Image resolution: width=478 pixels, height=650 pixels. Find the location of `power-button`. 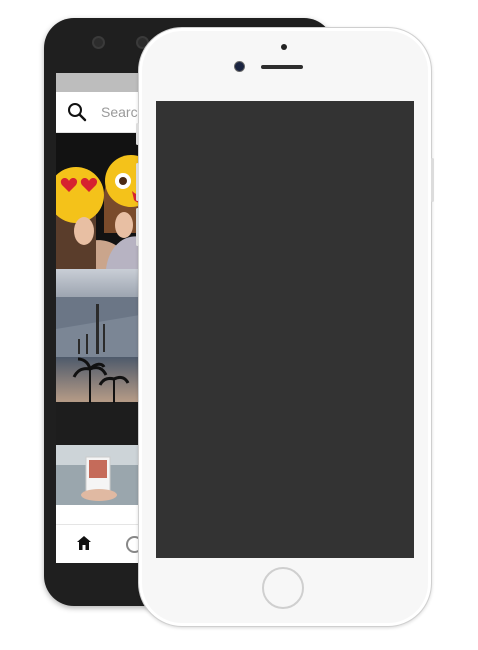

power-button is located at coordinates (432, 180).